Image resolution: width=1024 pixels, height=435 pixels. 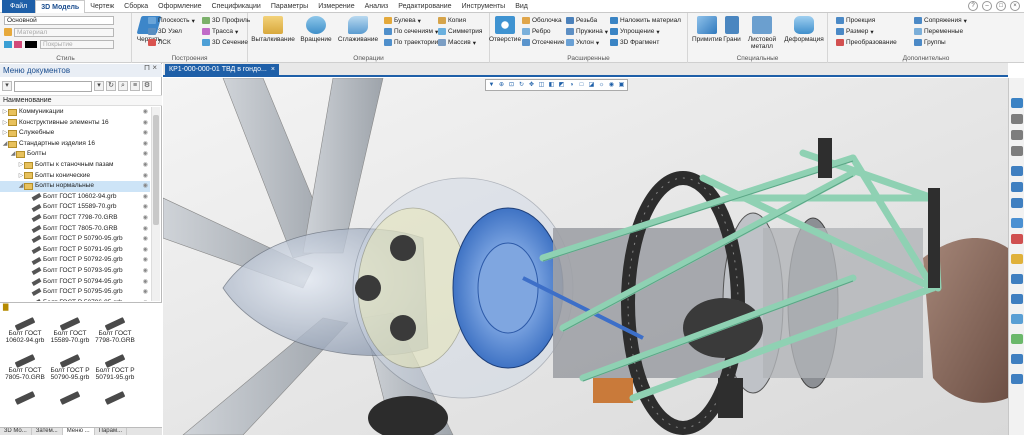 I want to click on tree-row: ▷ Конструктивные элементы 16 ◉, so click(x=75, y=123).